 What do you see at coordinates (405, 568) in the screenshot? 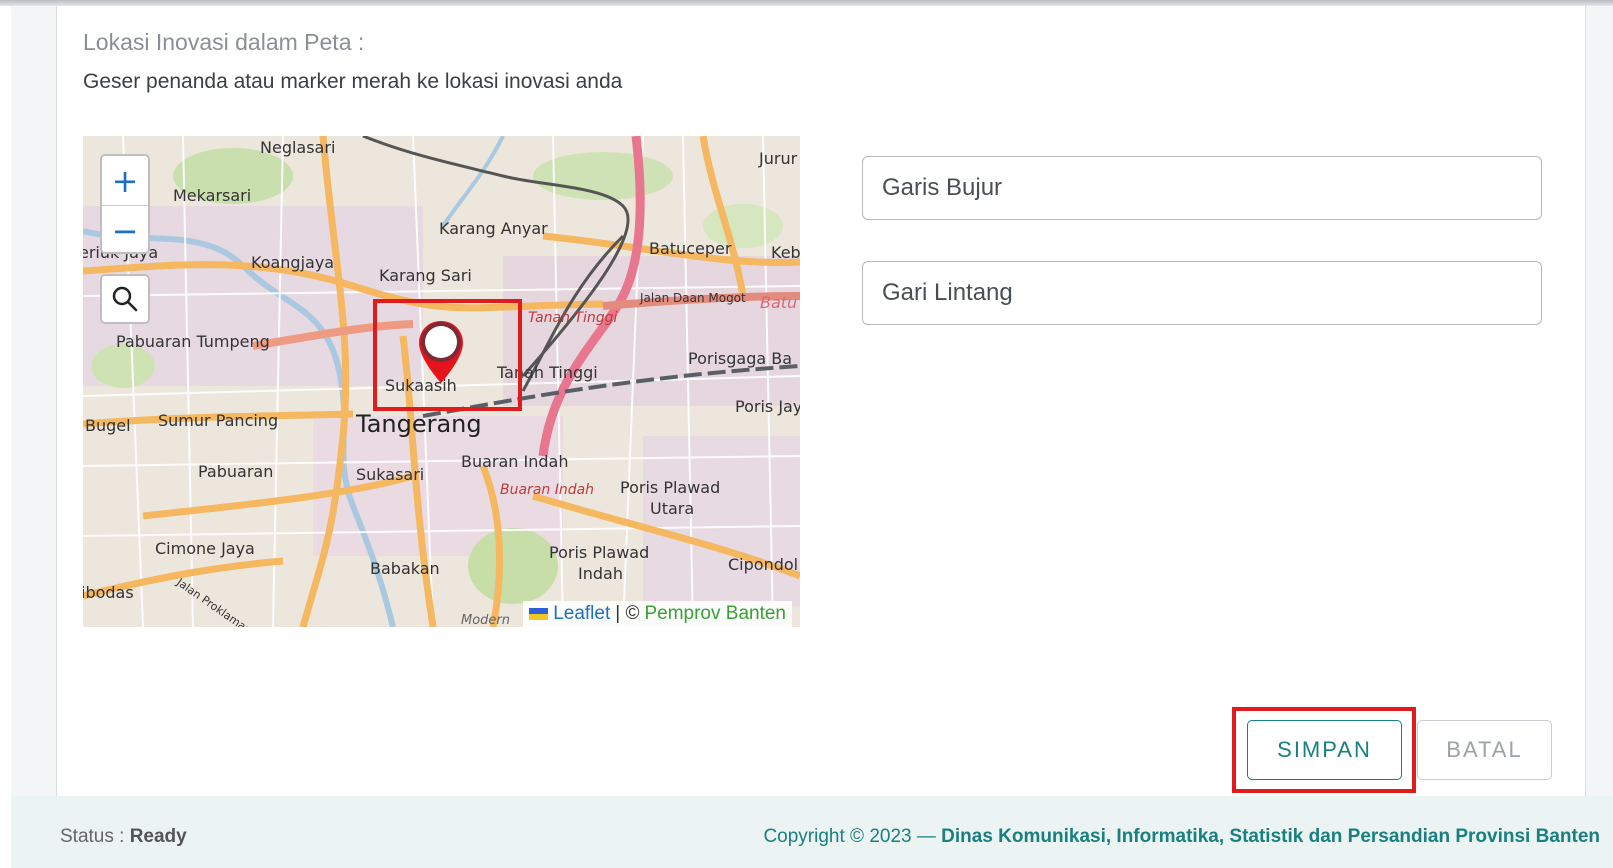
I see `map-label-babakan: Babakan` at bounding box center [405, 568].